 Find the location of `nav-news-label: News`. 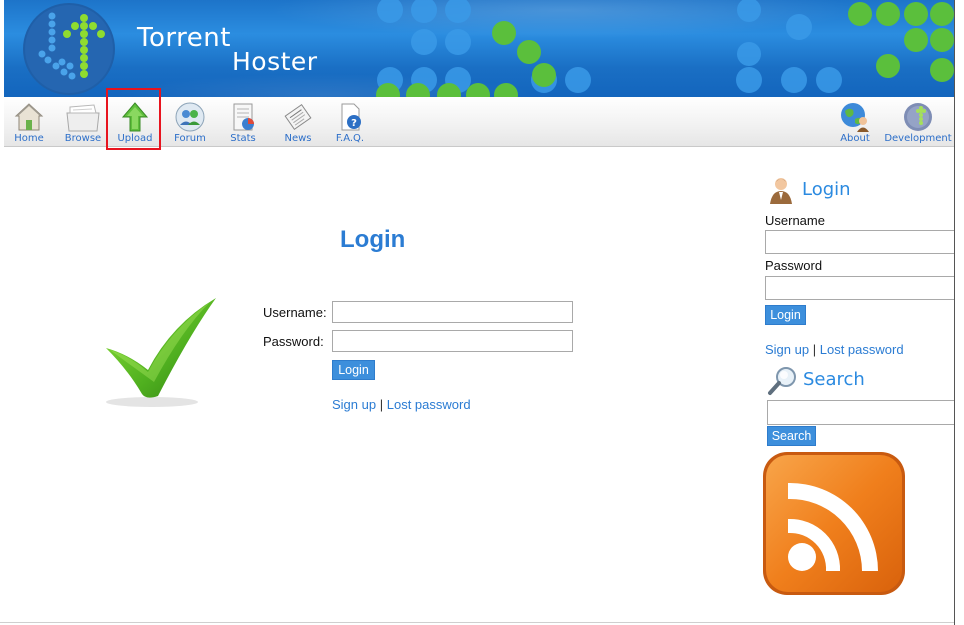

nav-news-label: News is located at coordinates (298, 138).